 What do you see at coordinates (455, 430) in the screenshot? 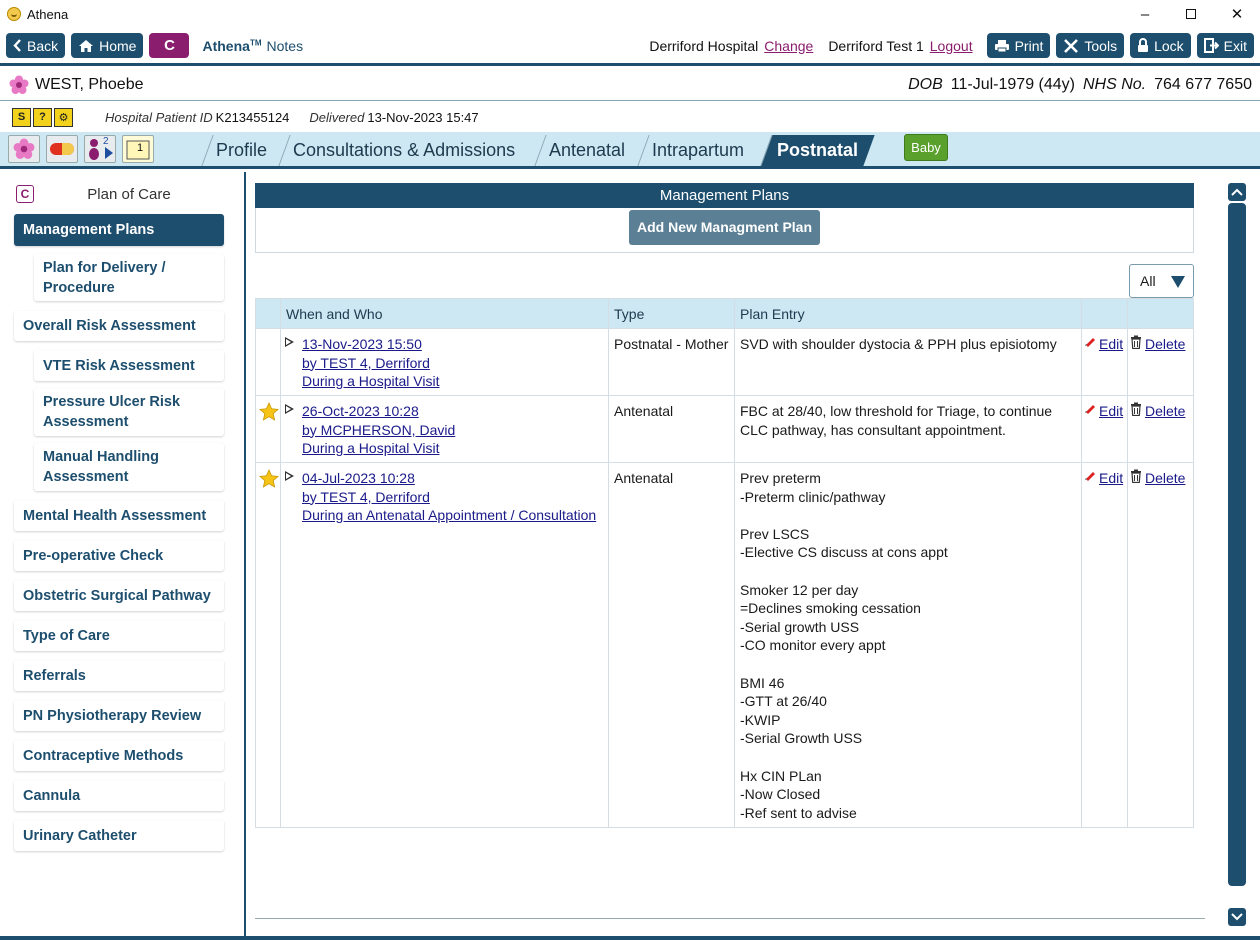
I see `plan-author-link: by MCPHERSON, David` at bounding box center [455, 430].